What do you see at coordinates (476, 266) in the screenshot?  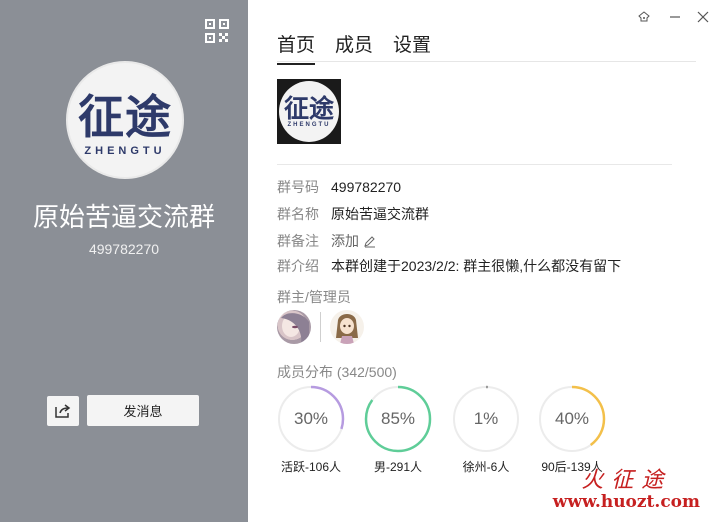 I see `group-intro-value: 本群创建于2023/2/2: 群主很懒,什么都没有留下` at bounding box center [476, 266].